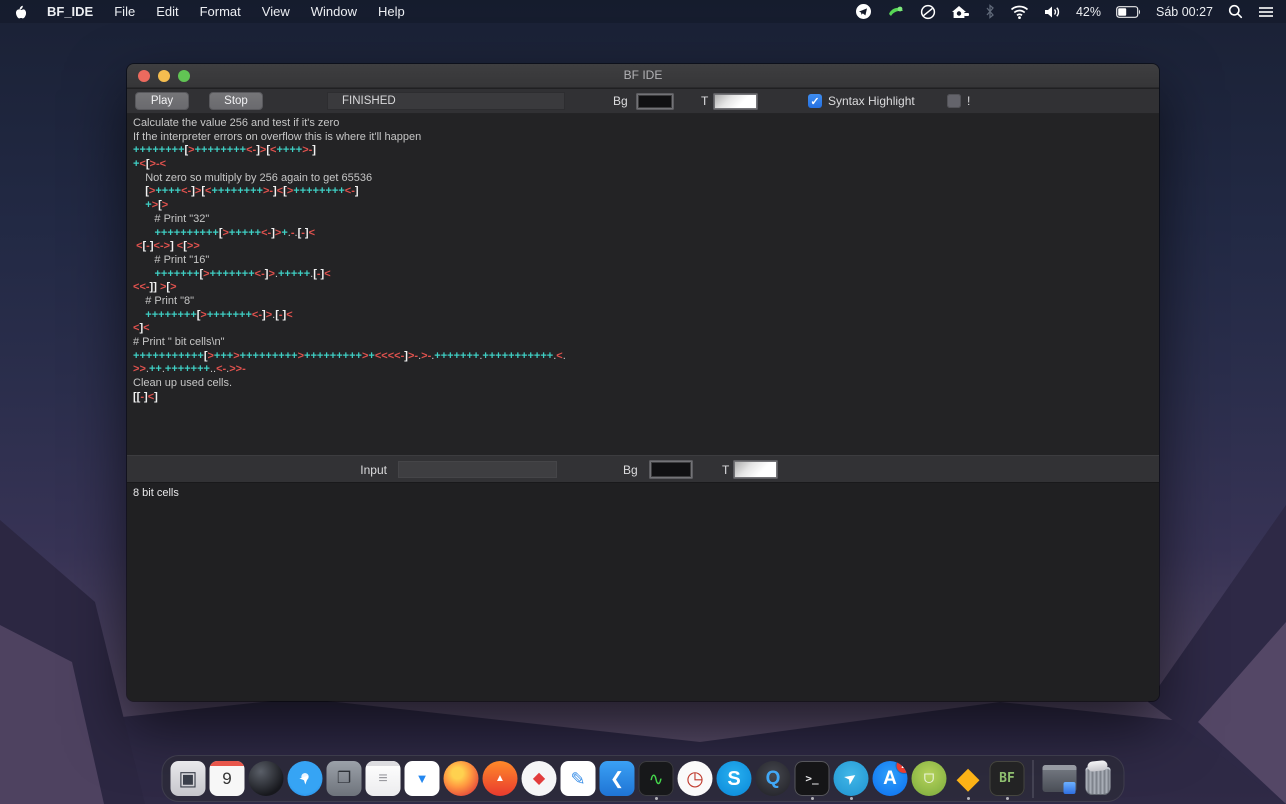  I want to click on volume-icon, so click(1052, 12).